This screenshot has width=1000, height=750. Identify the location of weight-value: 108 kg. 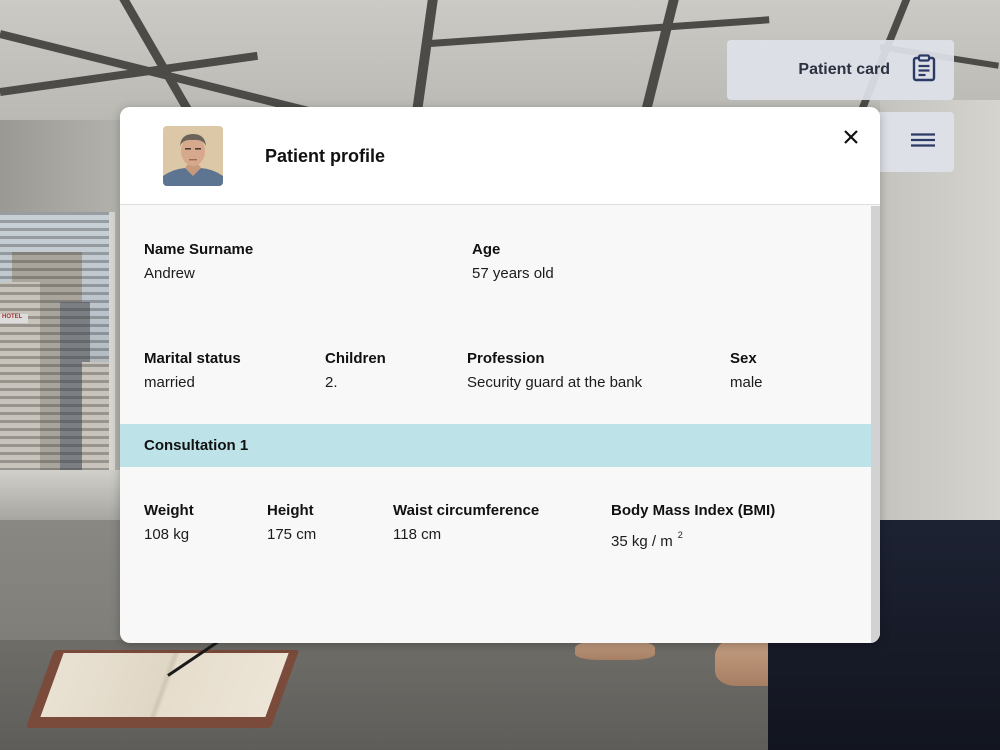
(167, 534).